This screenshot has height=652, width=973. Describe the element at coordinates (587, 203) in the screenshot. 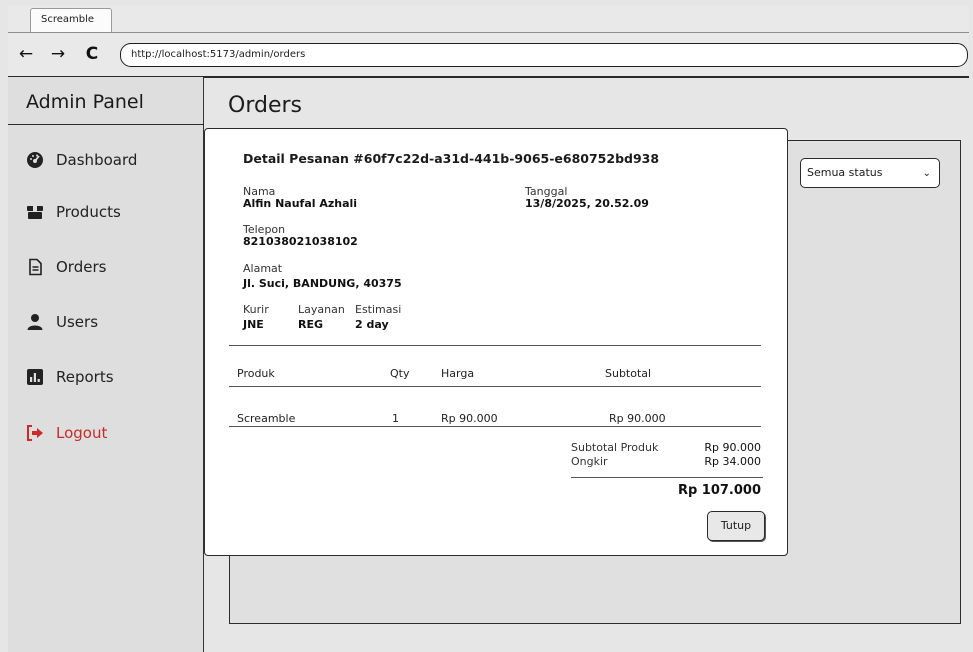

I see `date-value: 13/8/2025, 20.52.09` at that location.